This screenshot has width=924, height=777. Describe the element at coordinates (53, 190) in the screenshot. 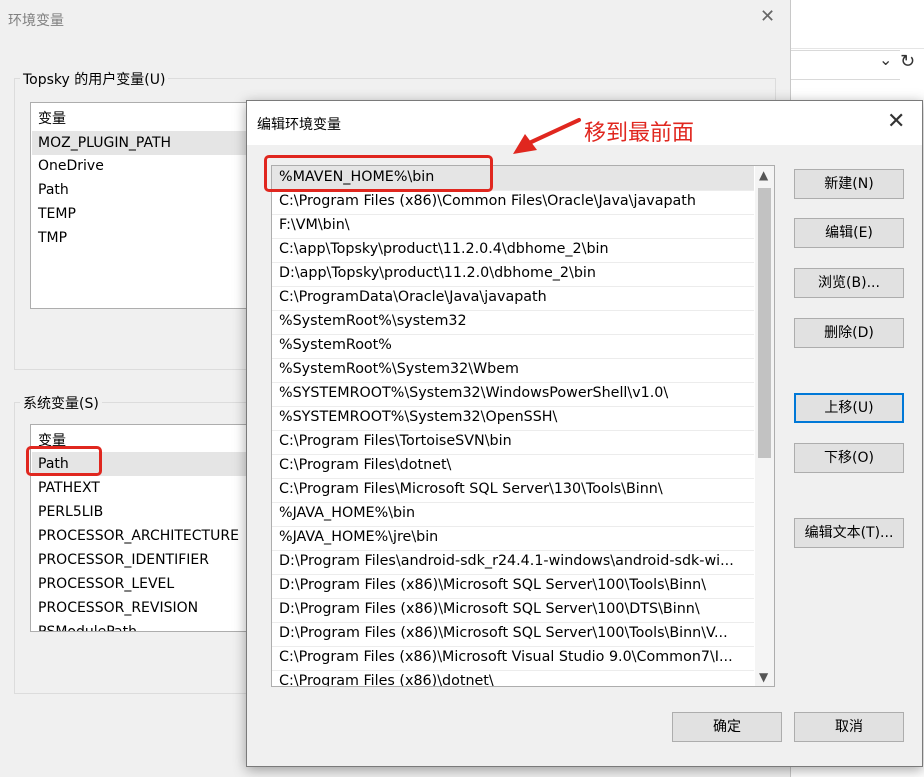

I see `list-item: Path` at that location.